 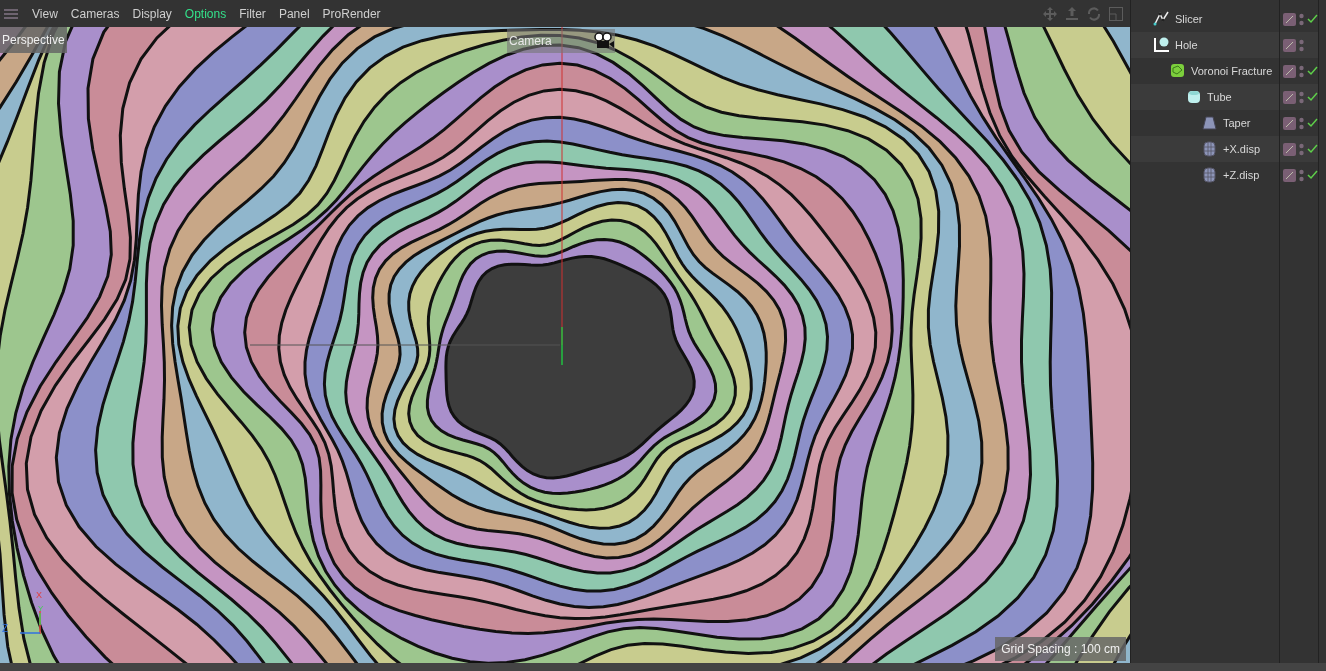 I want to click on slicer-object-icon, so click(x=1162, y=19).